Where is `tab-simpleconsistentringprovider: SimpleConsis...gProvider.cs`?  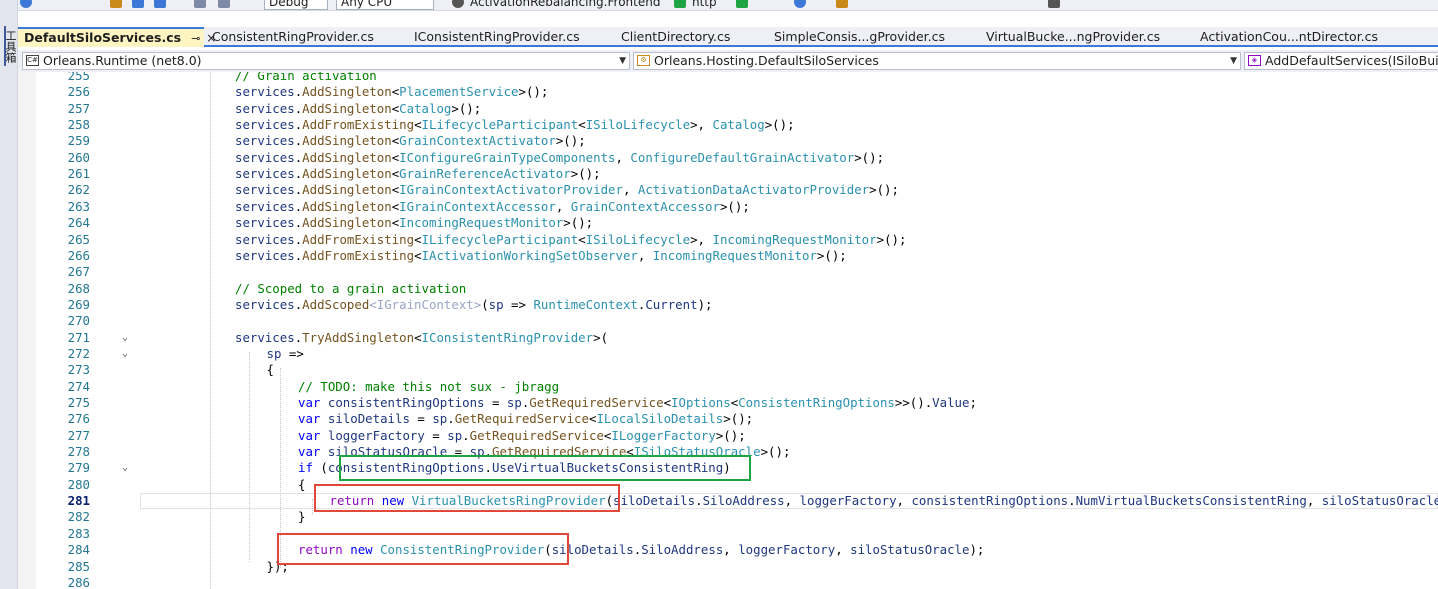 tab-simpleconsistentringprovider: SimpleConsis...gProvider.cs is located at coordinates (859, 37).